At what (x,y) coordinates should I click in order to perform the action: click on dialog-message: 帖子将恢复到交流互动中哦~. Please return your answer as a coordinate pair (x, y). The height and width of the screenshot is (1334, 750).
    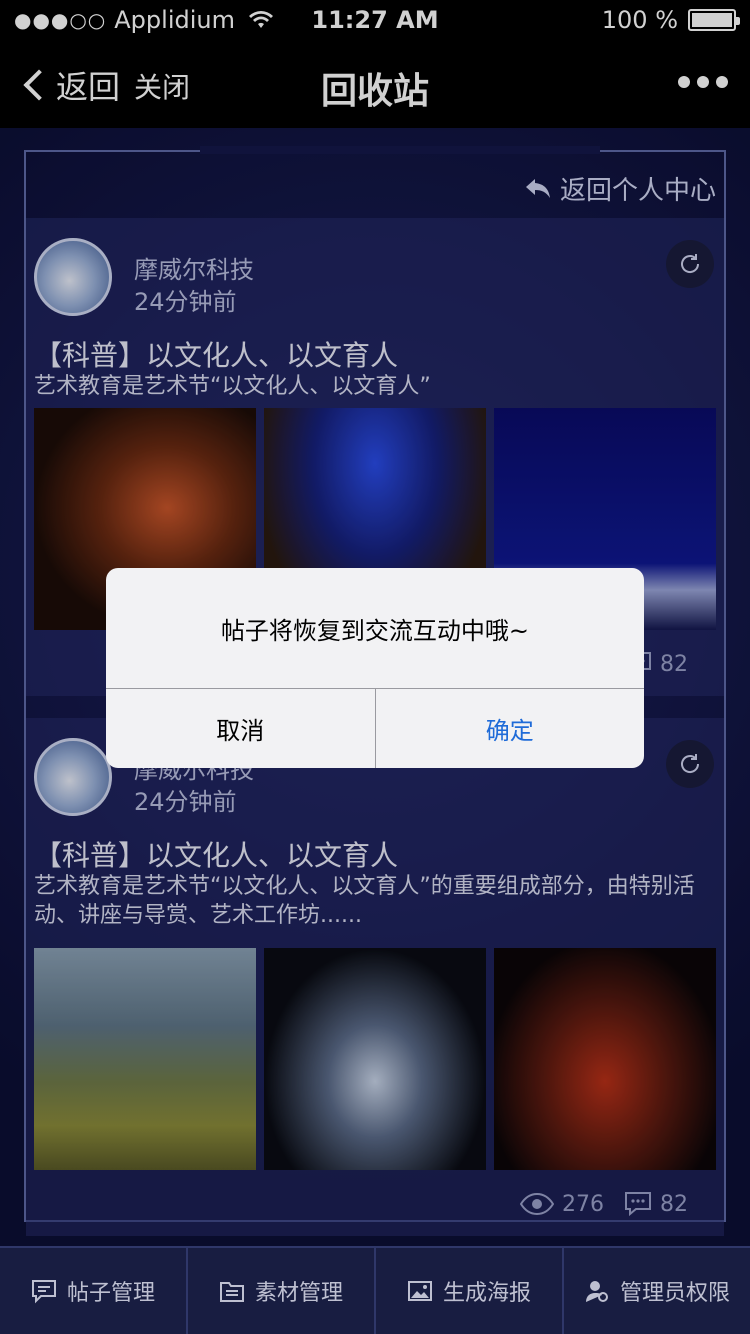
    Looking at the image, I should click on (375, 630).